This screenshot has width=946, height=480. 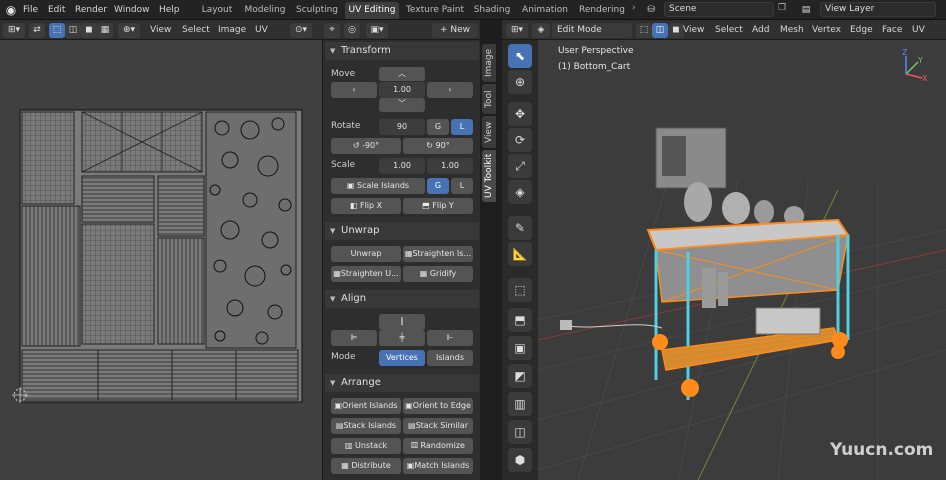 I want to click on tab-image: Image, so click(x=489, y=63).